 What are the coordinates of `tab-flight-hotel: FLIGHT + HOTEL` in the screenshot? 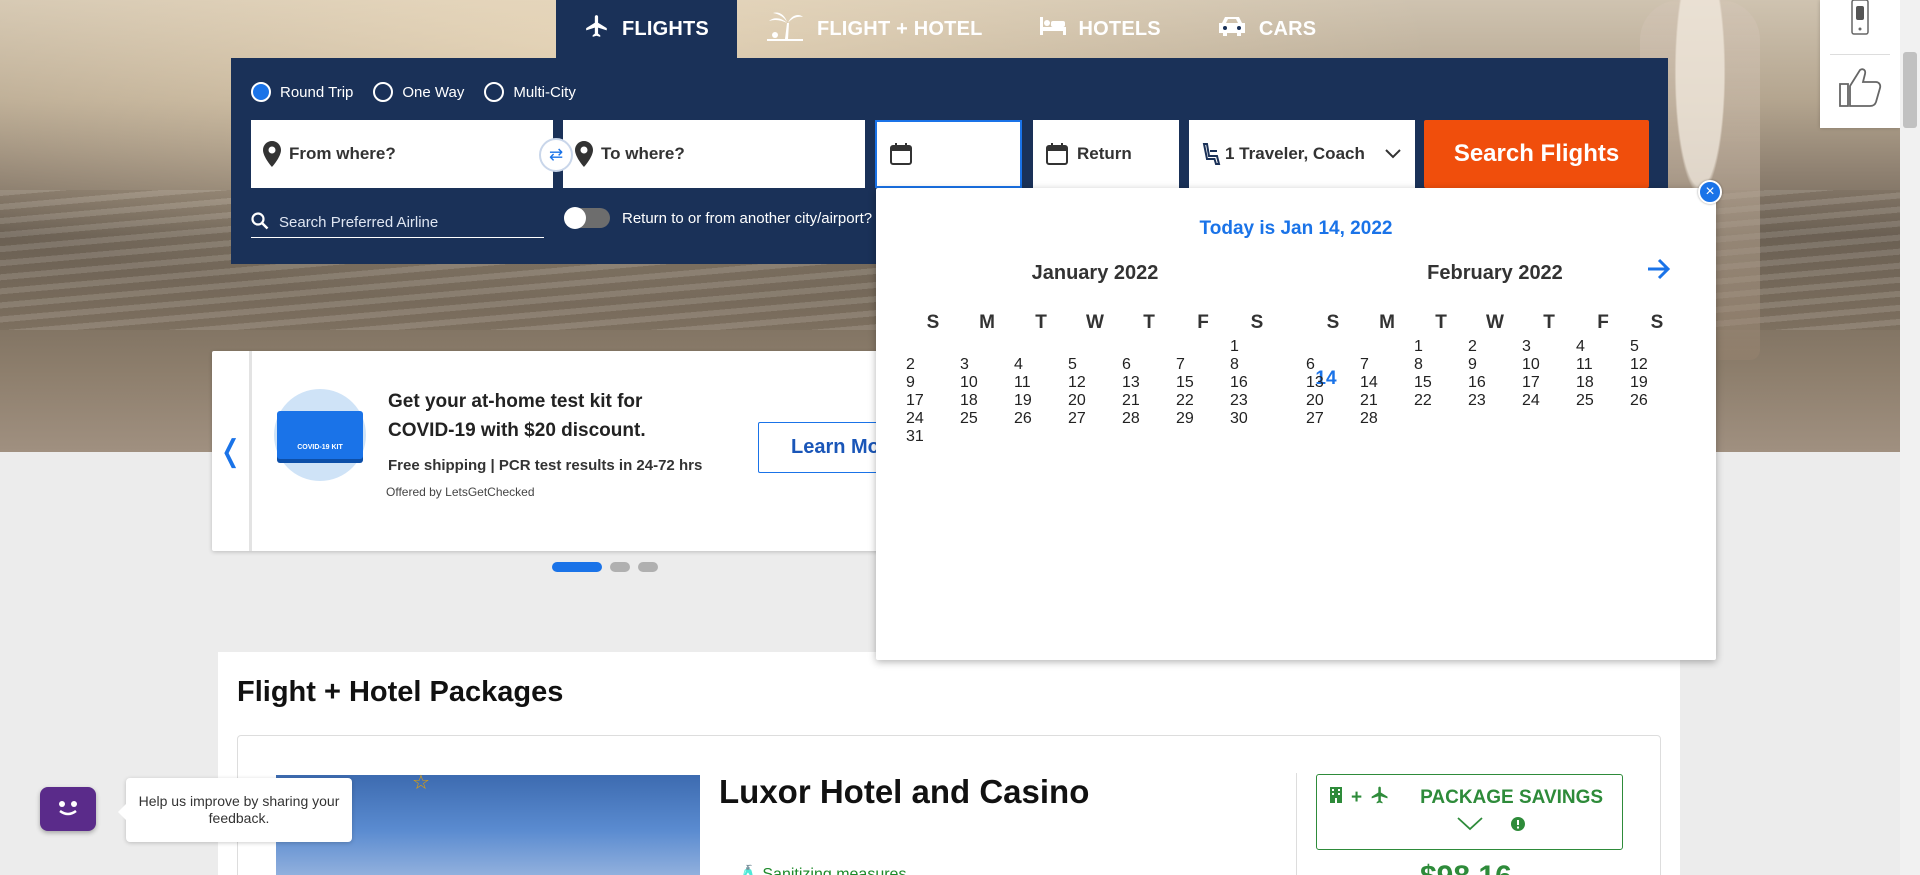 It's located at (874, 29).